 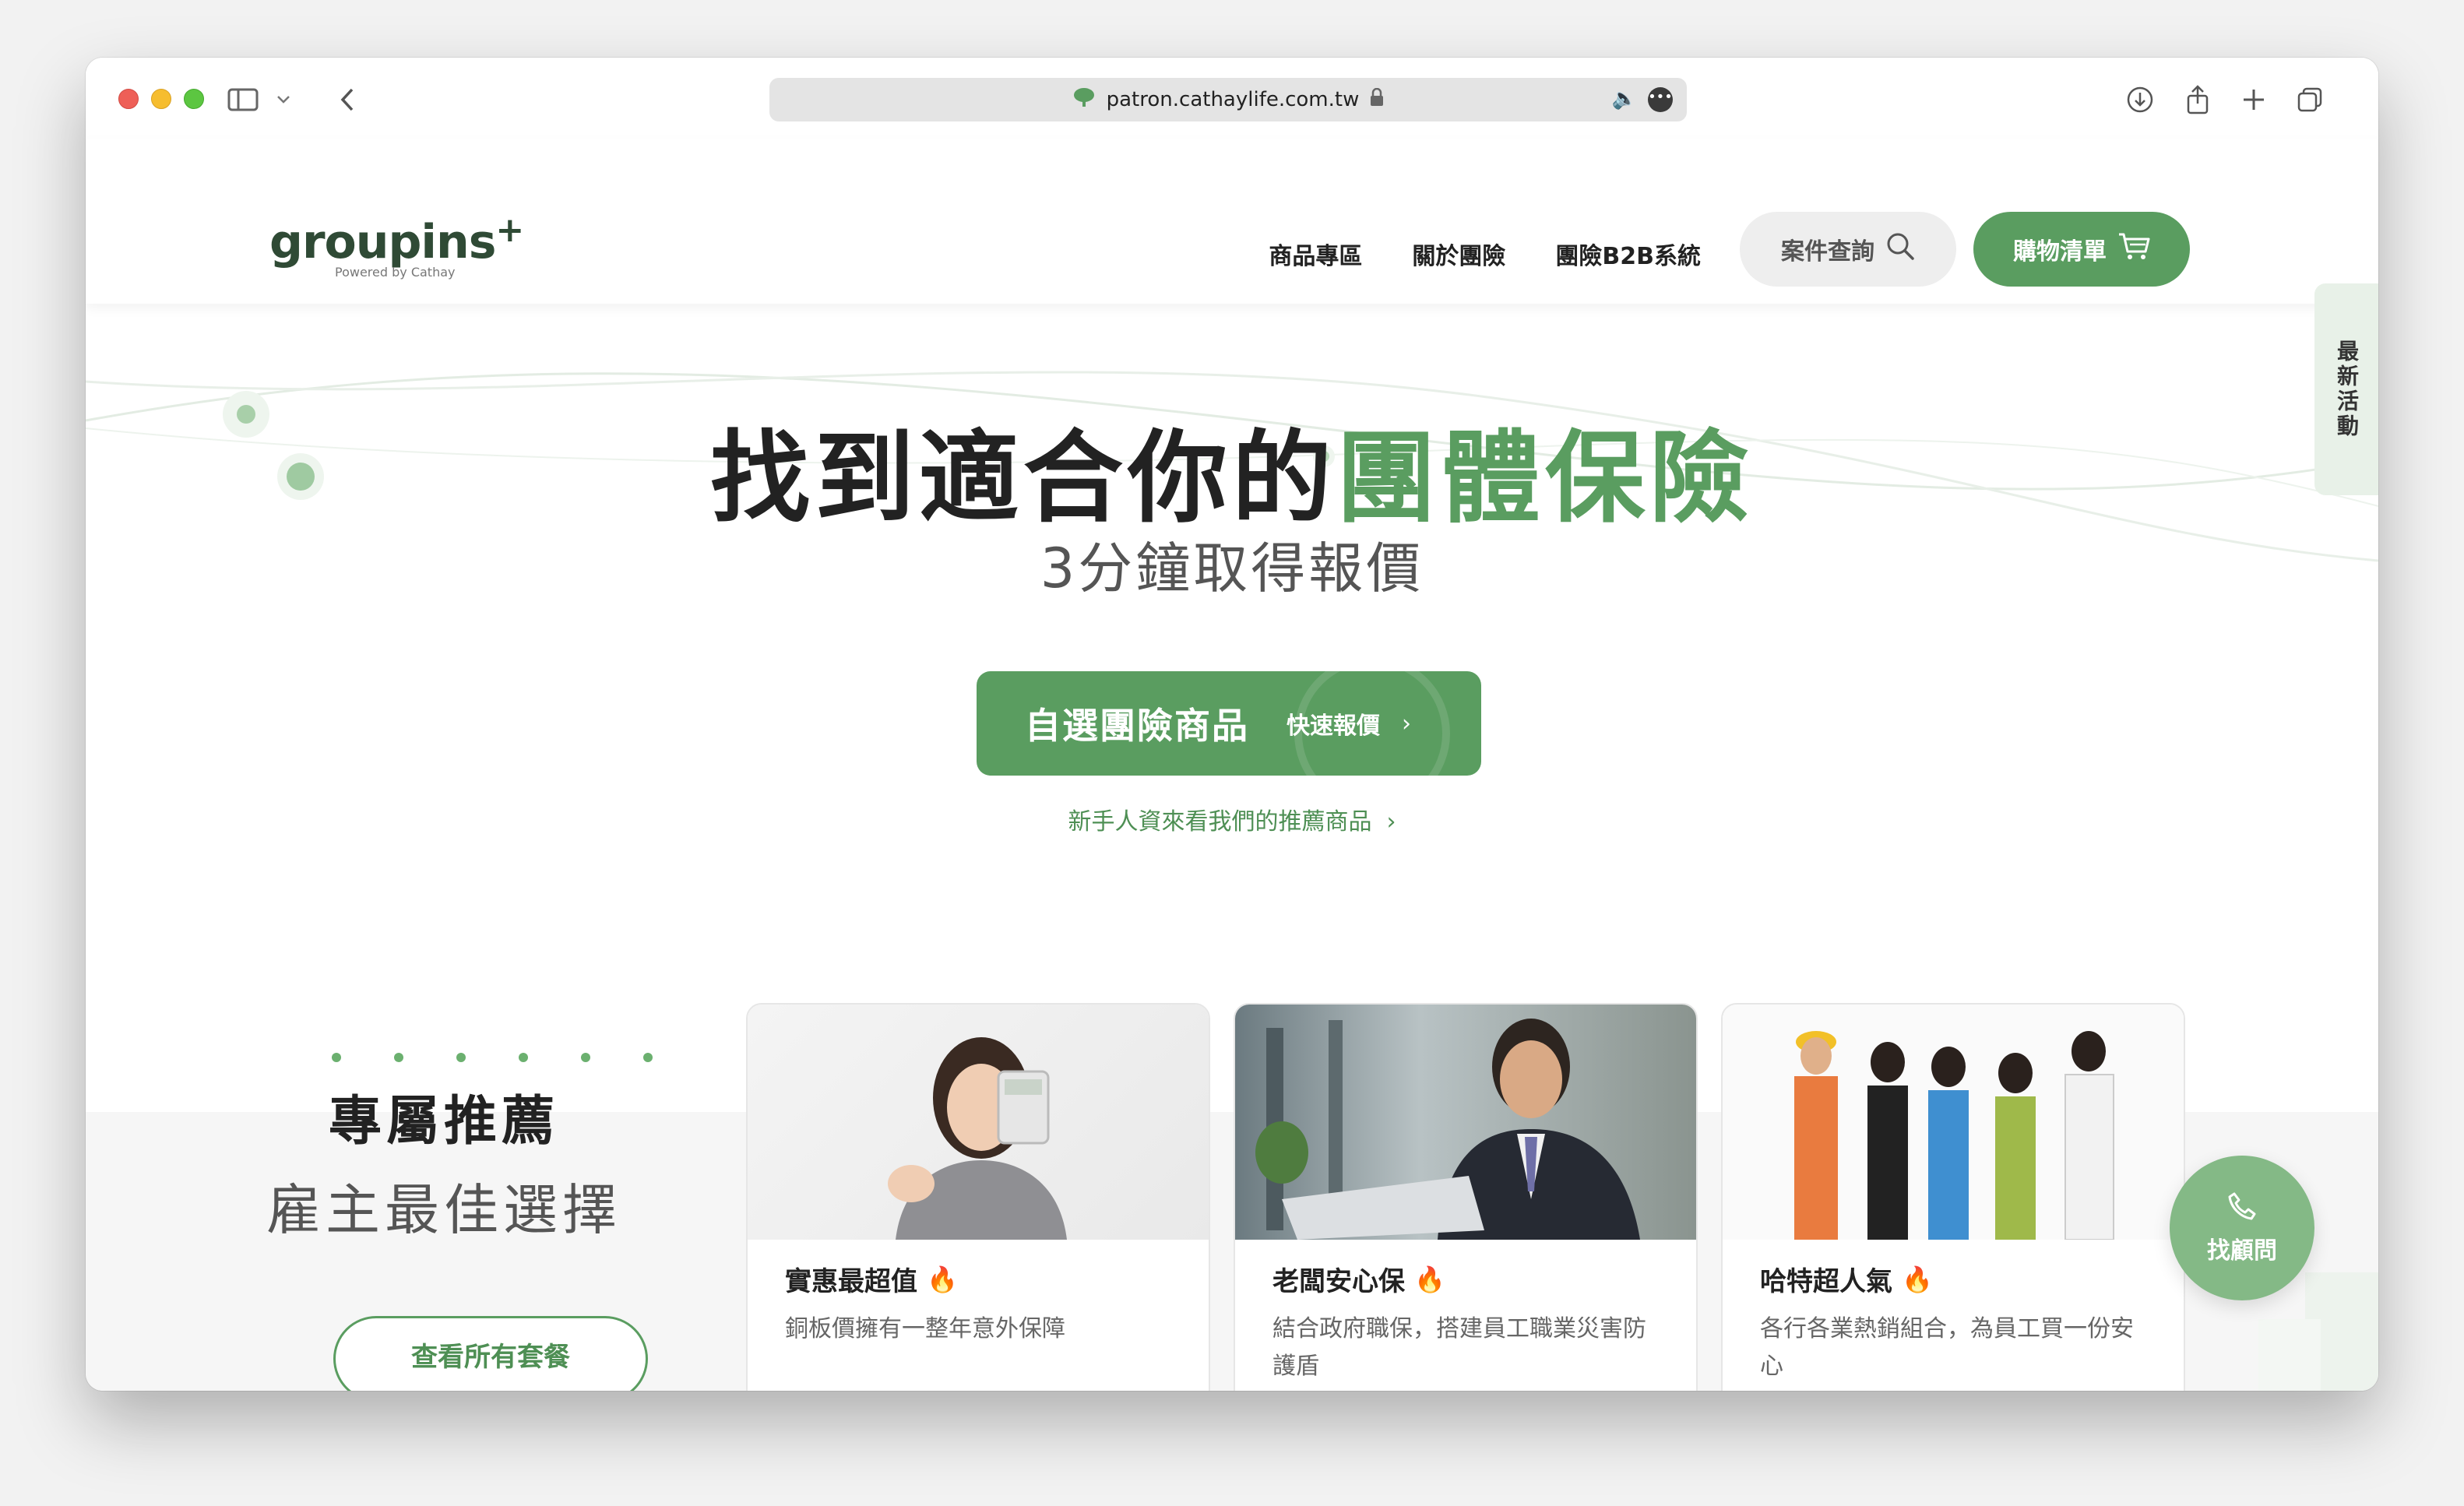 What do you see at coordinates (382, 242) in the screenshot?
I see `logo-wordmark: groupins` at bounding box center [382, 242].